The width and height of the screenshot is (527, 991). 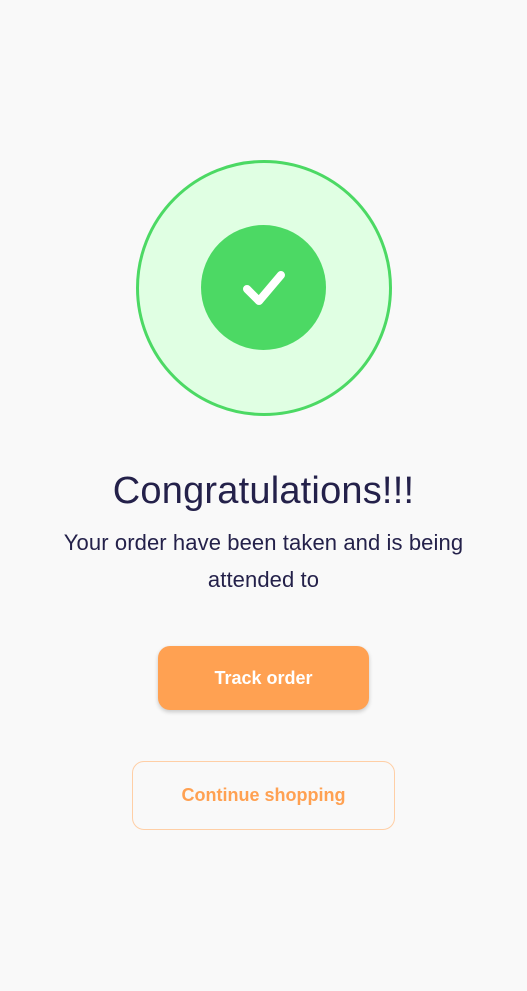 What do you see at coordinates (263, 491) in the screenshot?
I see `success-title: Congratulations!!!` at bounding box center [263, 491].